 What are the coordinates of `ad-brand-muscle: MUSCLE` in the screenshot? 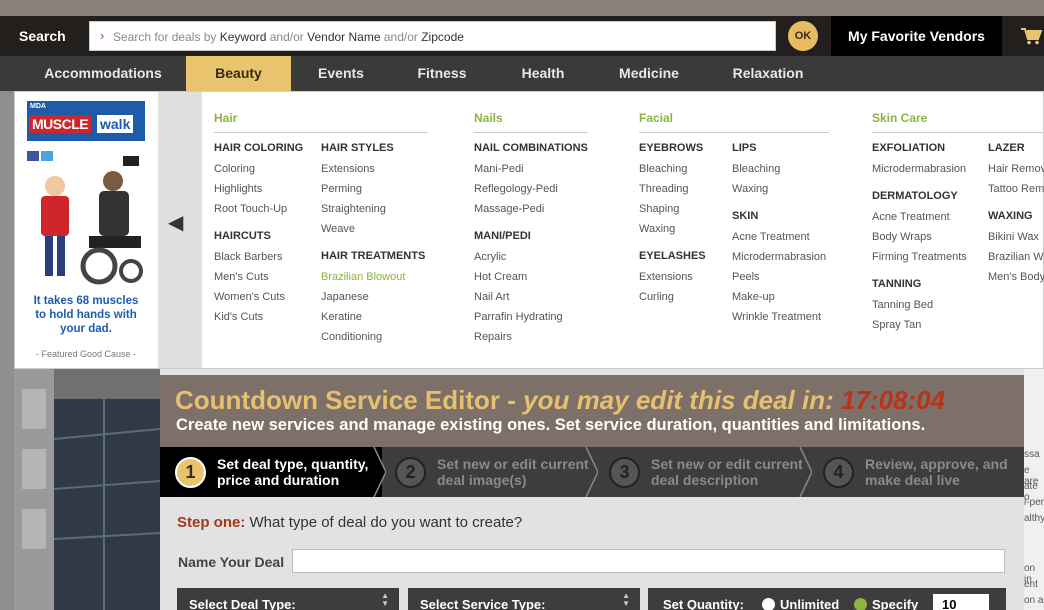 It's located at (60, 124).